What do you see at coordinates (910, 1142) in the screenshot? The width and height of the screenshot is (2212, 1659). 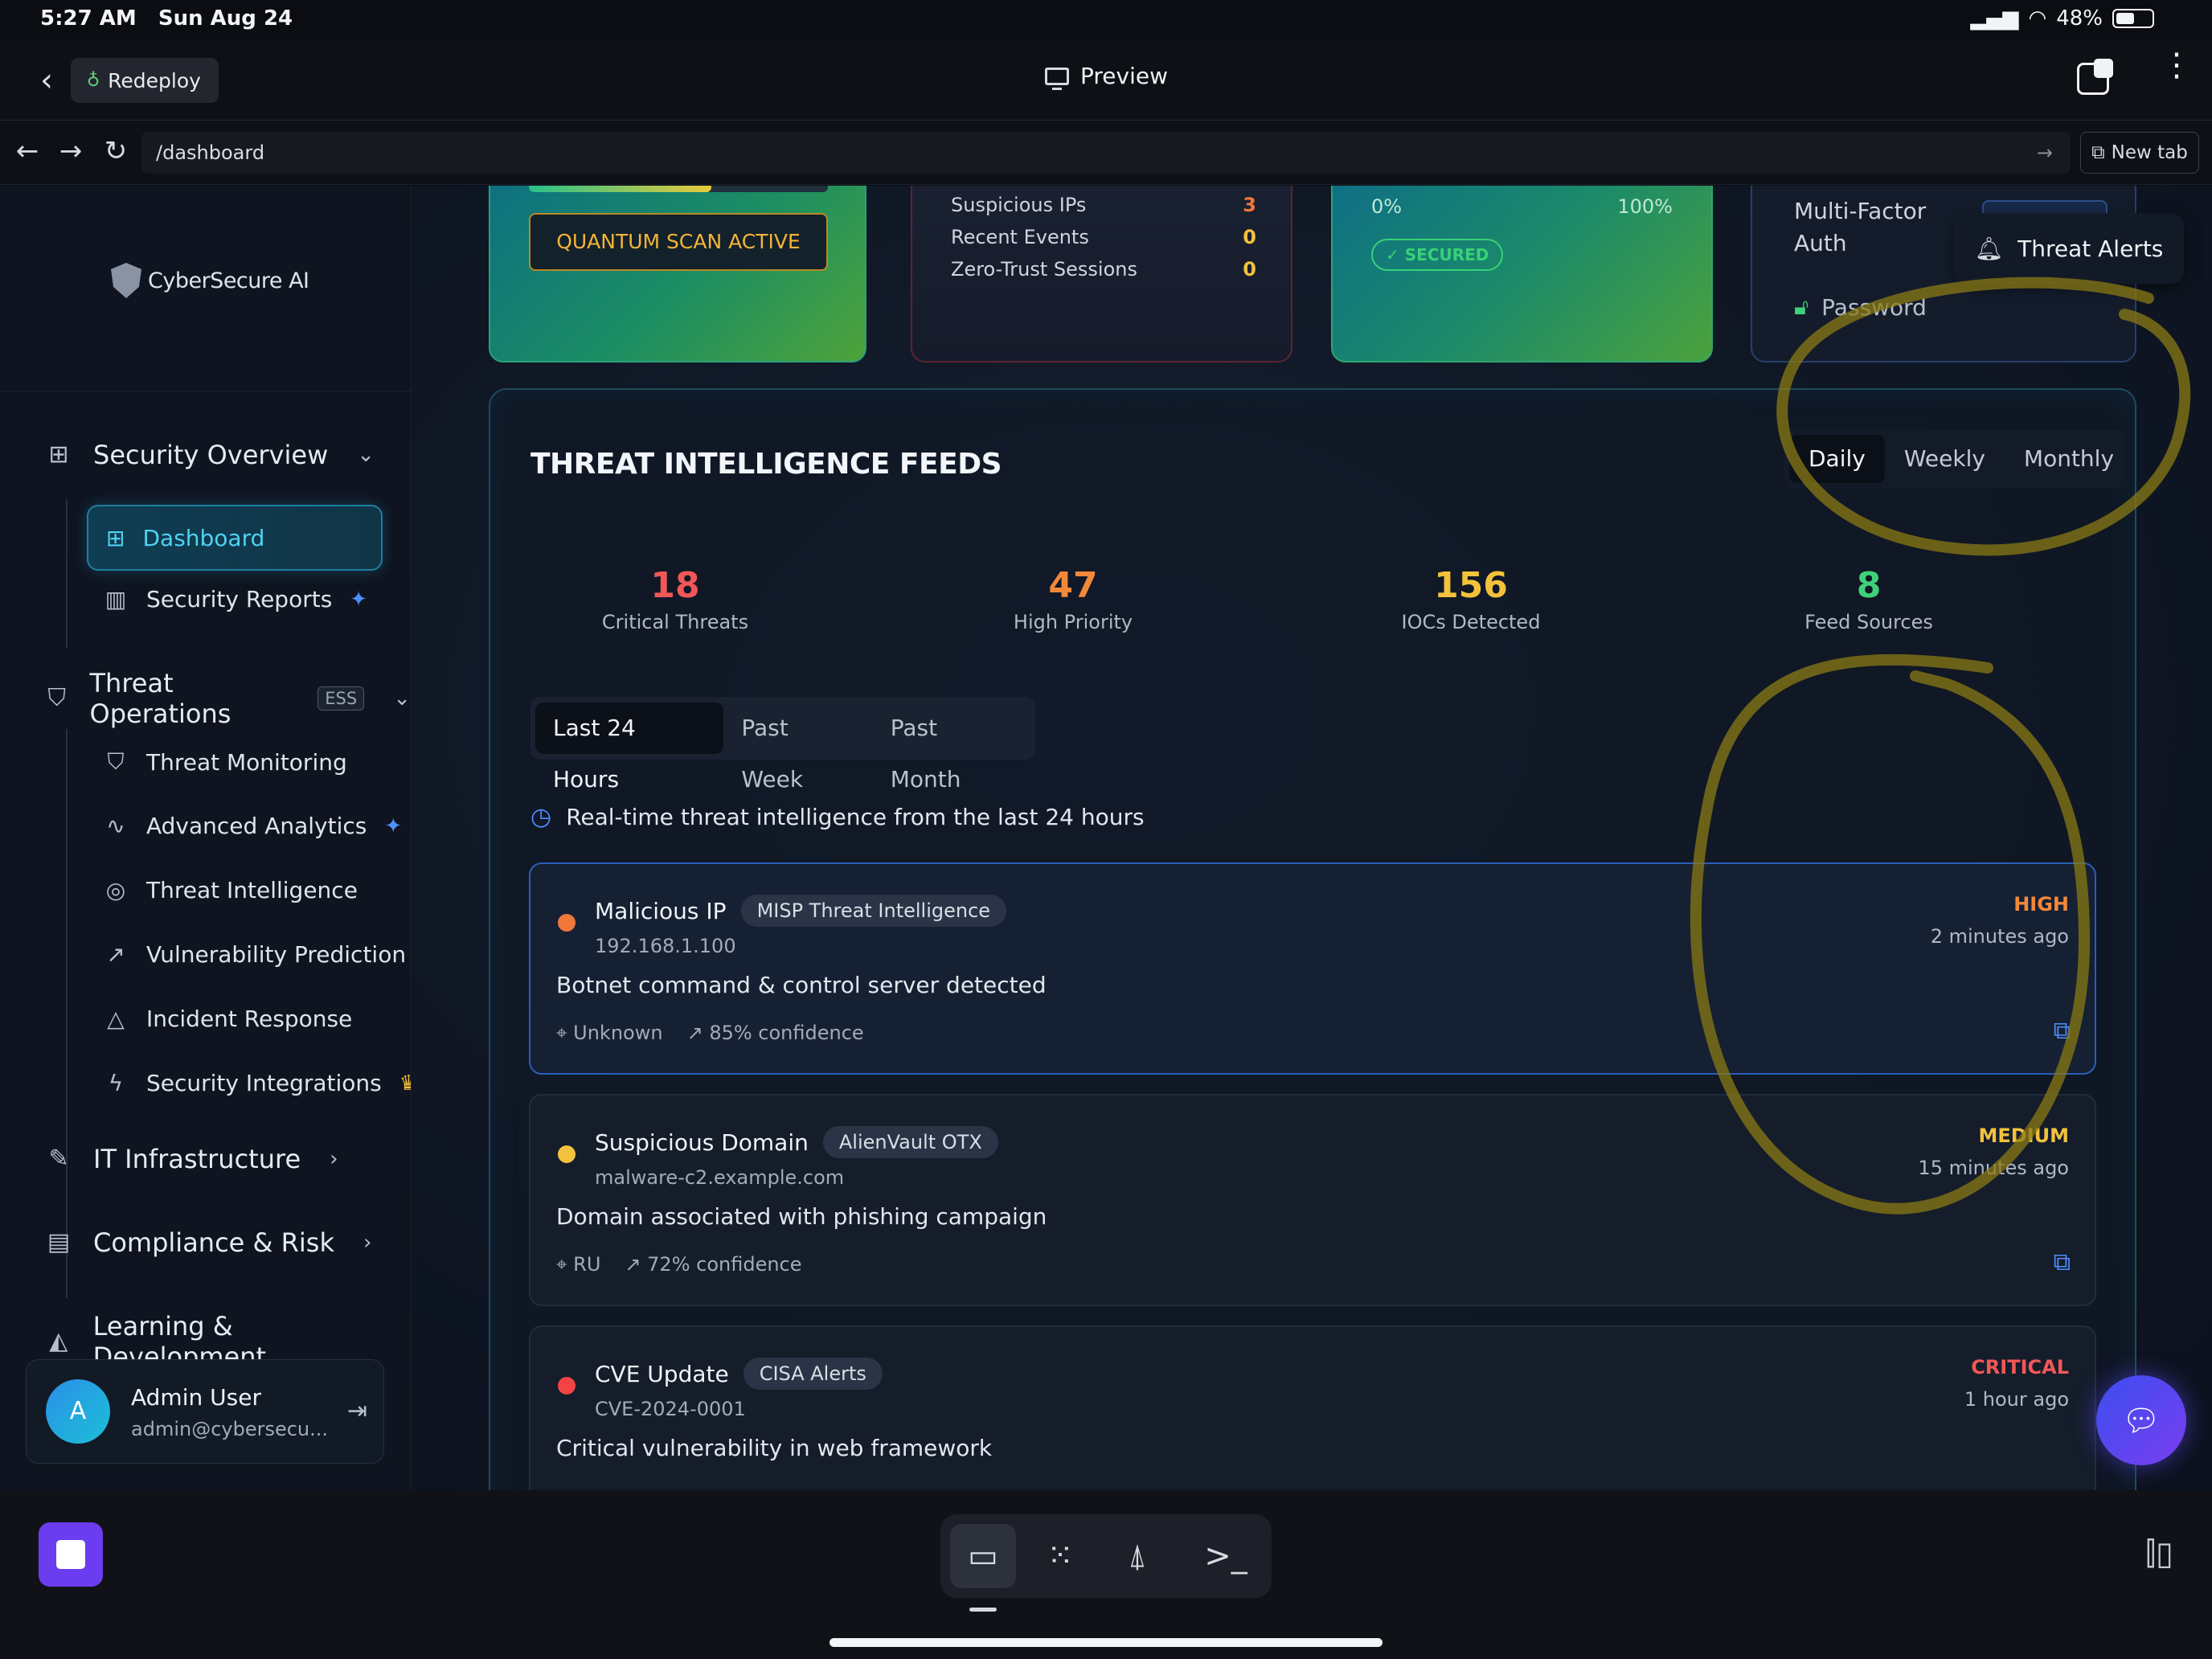 I see `source-tag: AlienVault OTX` at bounding box center [910, 1142].